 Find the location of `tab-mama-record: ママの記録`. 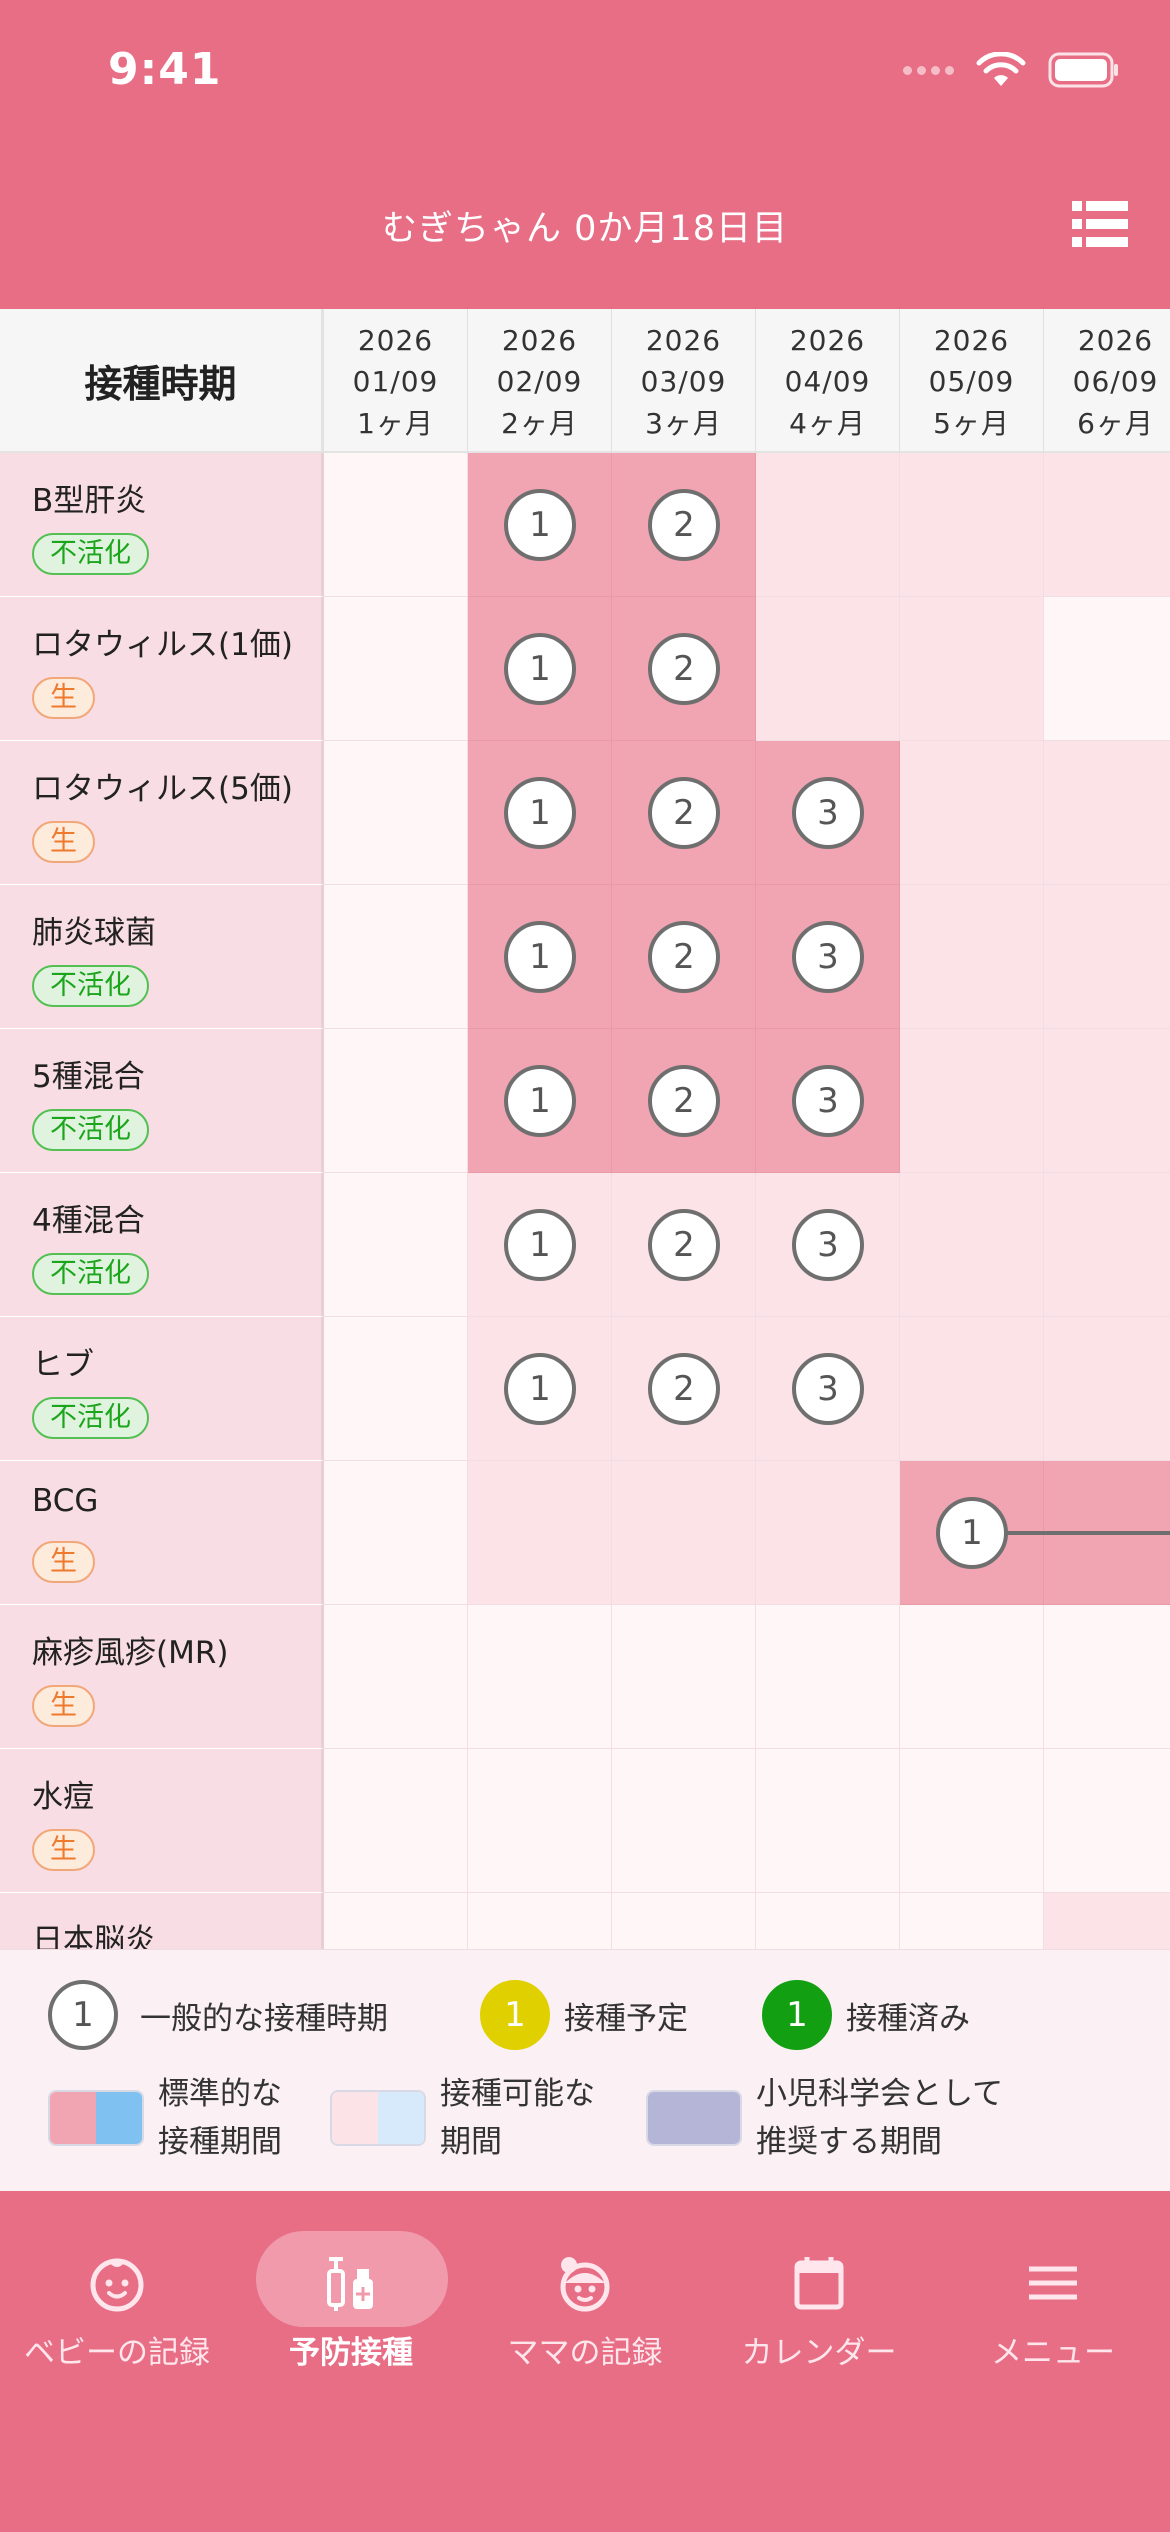

tab-mama-record: ママの記録 is located at coordinates (585, 2301).